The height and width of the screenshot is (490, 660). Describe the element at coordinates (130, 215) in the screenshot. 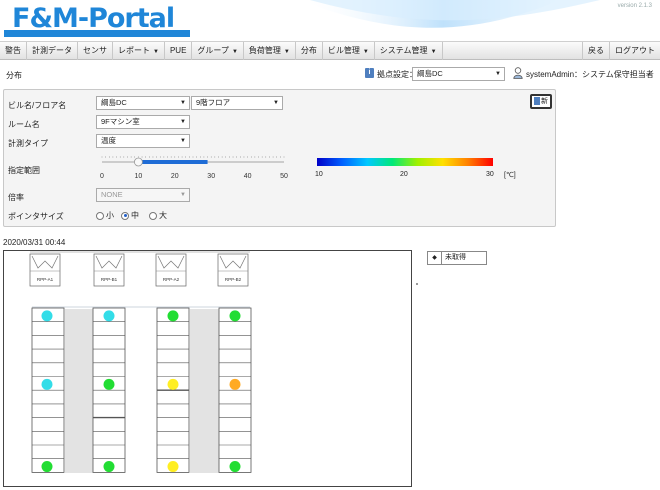

I see `pointer-size-medium: 中` at that location.